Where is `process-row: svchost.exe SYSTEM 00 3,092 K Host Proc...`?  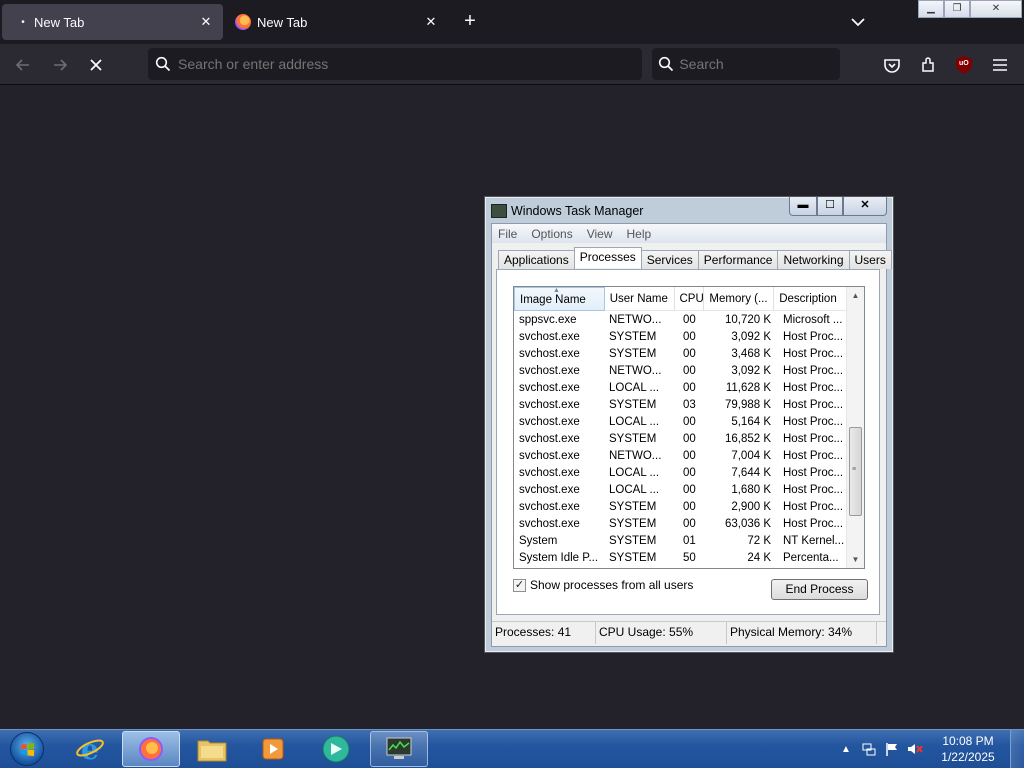 process-row: svchost.exe SYSTEM 00 3,092 K Host Proc... is located at coordinates (680, 337).